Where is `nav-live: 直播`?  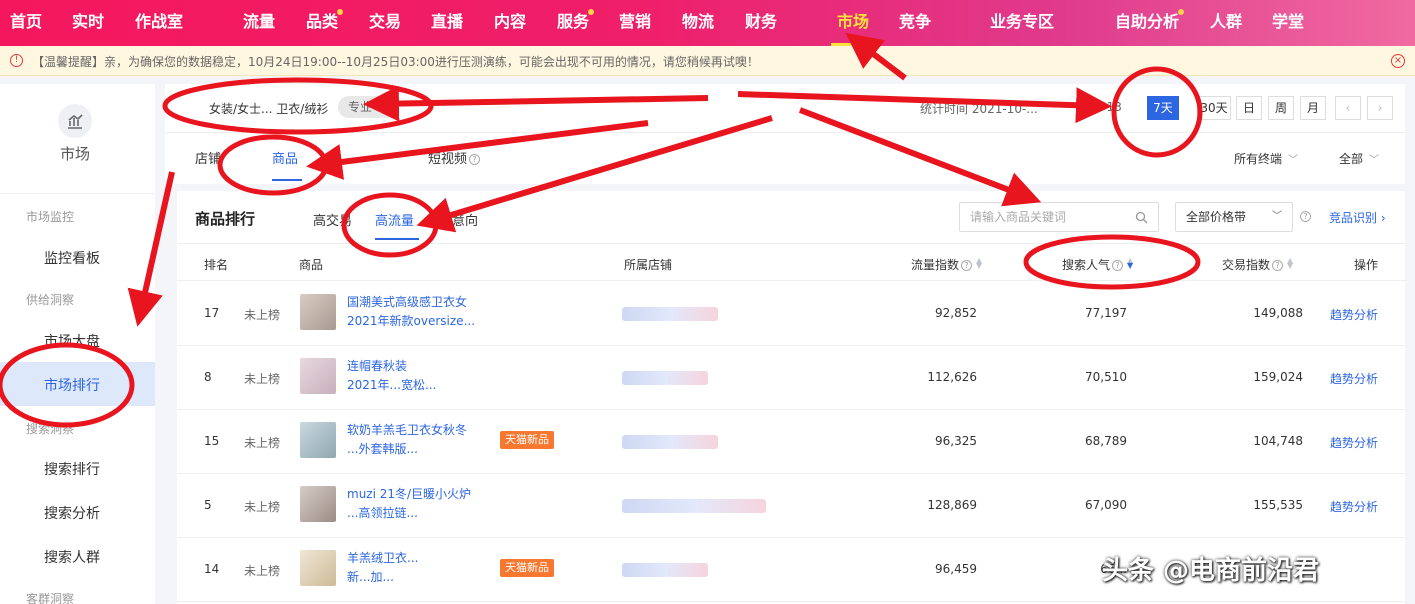
nav-live: 直播 is located at coordinates (447, 23).